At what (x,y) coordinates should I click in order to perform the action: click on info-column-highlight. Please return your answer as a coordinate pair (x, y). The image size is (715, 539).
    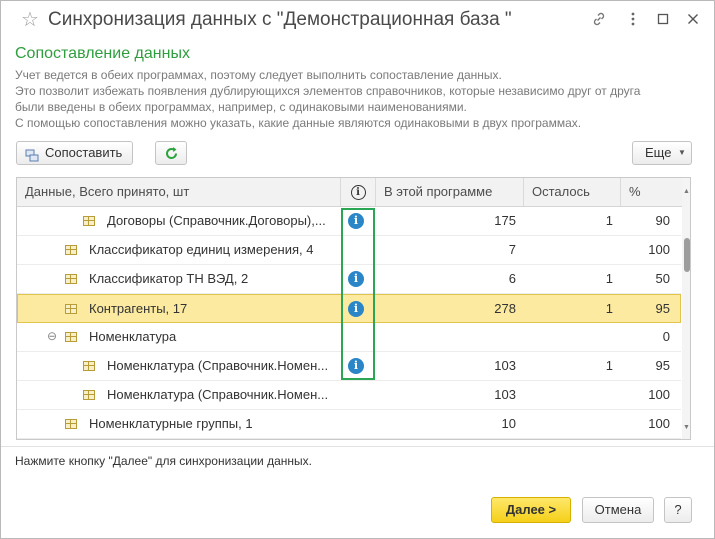
    Looking at the image, I should click on (358, 294).